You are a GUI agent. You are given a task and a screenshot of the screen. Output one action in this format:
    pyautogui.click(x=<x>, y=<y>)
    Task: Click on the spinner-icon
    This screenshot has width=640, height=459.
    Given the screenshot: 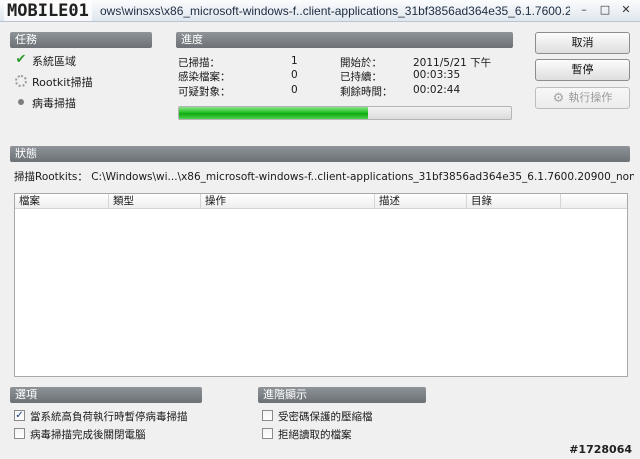 What is the action you would take?
    pyautogui.click(x=21, y=81)
    